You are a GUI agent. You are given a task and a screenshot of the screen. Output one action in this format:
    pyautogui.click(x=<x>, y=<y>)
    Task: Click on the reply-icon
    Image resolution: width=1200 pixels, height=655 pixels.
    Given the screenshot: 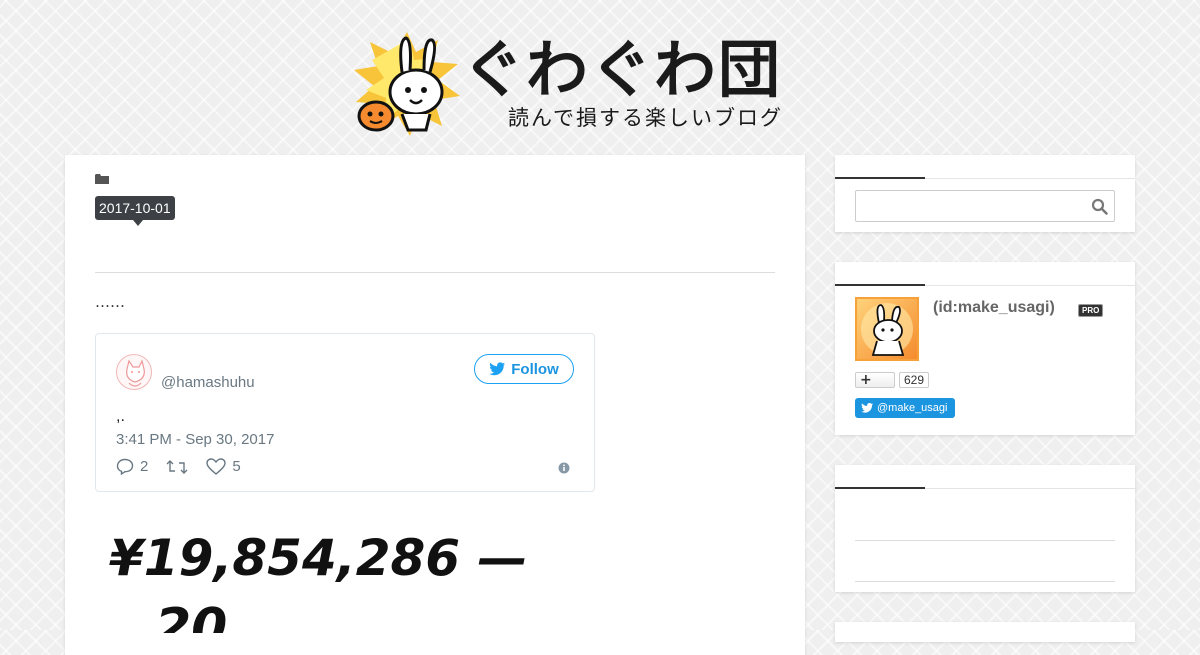 What is the action you would take?
    pyautogui.click(x=125, y=466)
    